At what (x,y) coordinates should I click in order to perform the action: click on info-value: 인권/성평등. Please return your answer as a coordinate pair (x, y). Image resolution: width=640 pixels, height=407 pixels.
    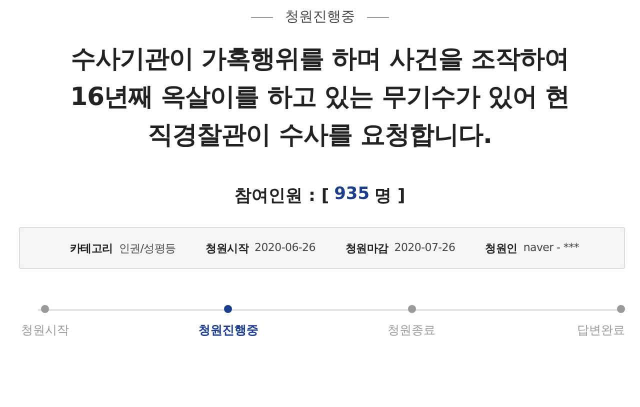
    Looking at the image, I should click on (147, 248).